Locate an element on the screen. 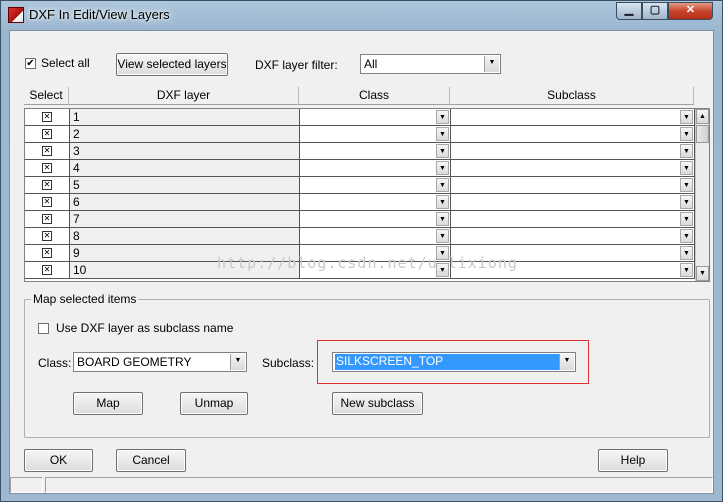  table-row: ✕ 7 ▼ ▼ is located at coordinates (360, 219).